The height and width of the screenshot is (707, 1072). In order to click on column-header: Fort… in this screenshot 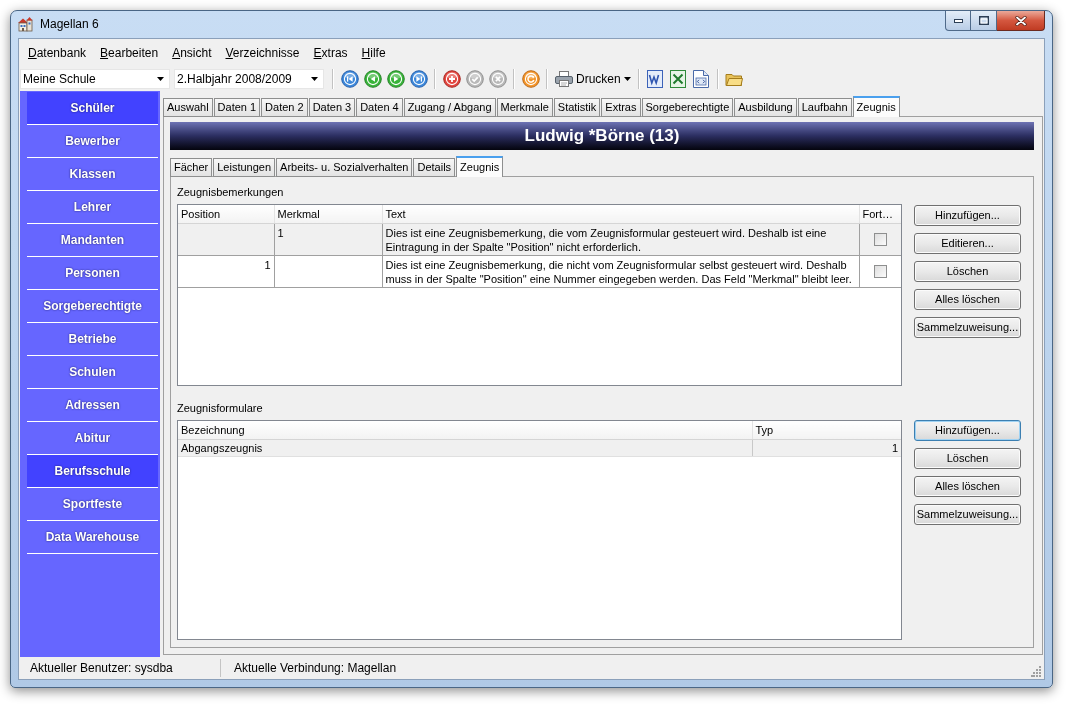, I will do `click(880, 214)`.